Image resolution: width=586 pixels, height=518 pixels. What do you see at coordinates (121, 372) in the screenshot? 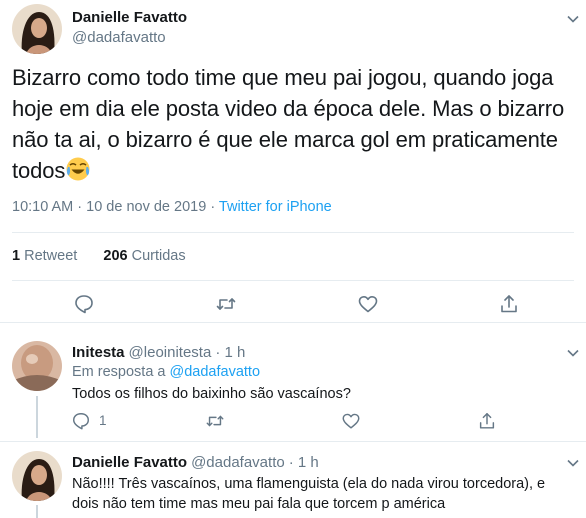
I see `reply-to-prefix: Em resposta a` at bounding box center [121, 372].